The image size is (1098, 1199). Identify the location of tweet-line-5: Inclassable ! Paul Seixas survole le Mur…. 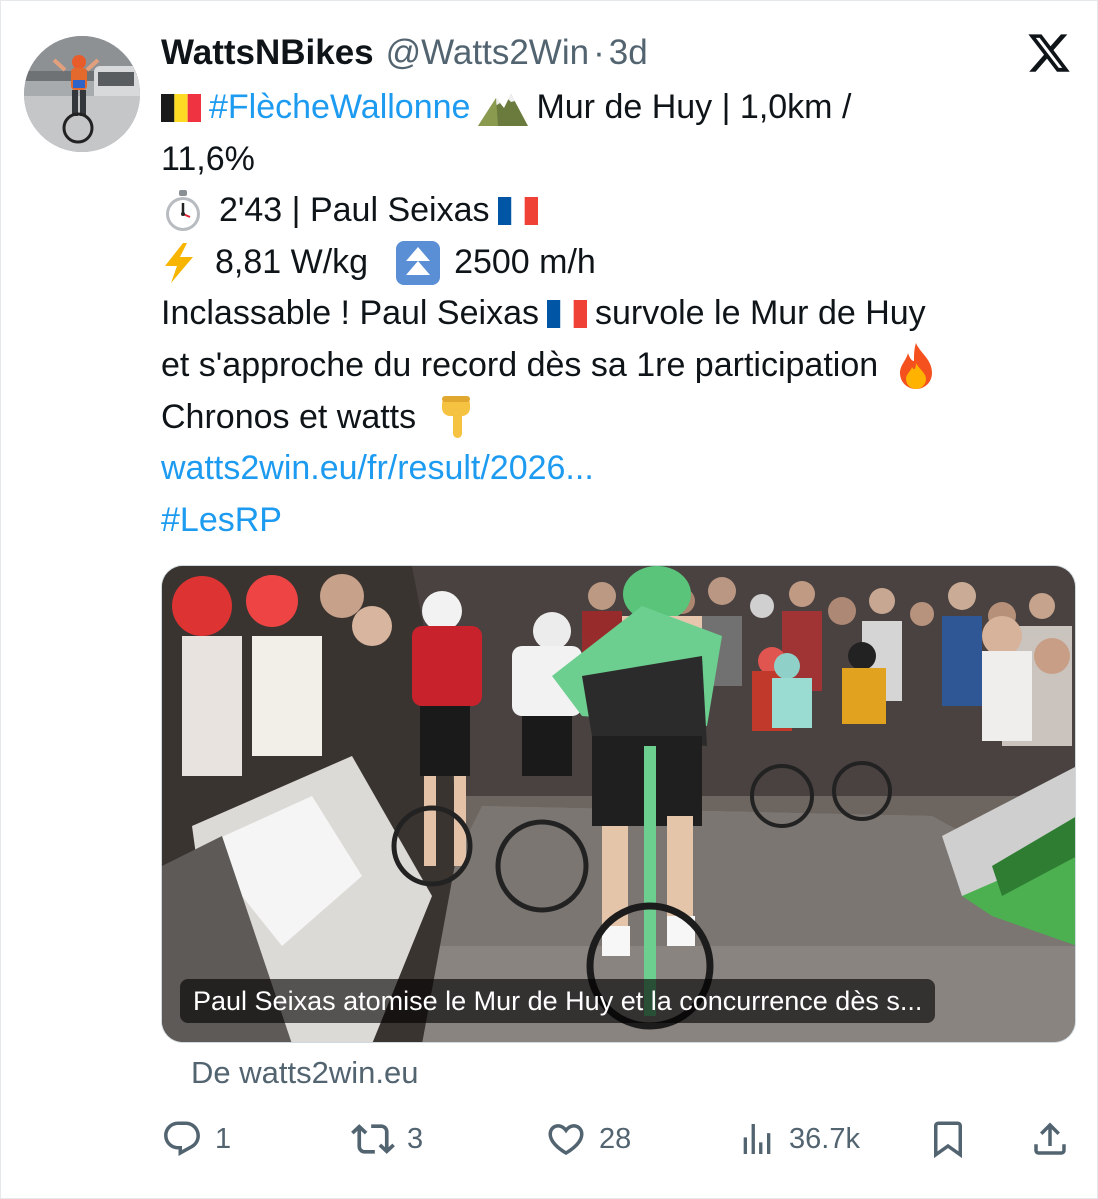
(618, 314).